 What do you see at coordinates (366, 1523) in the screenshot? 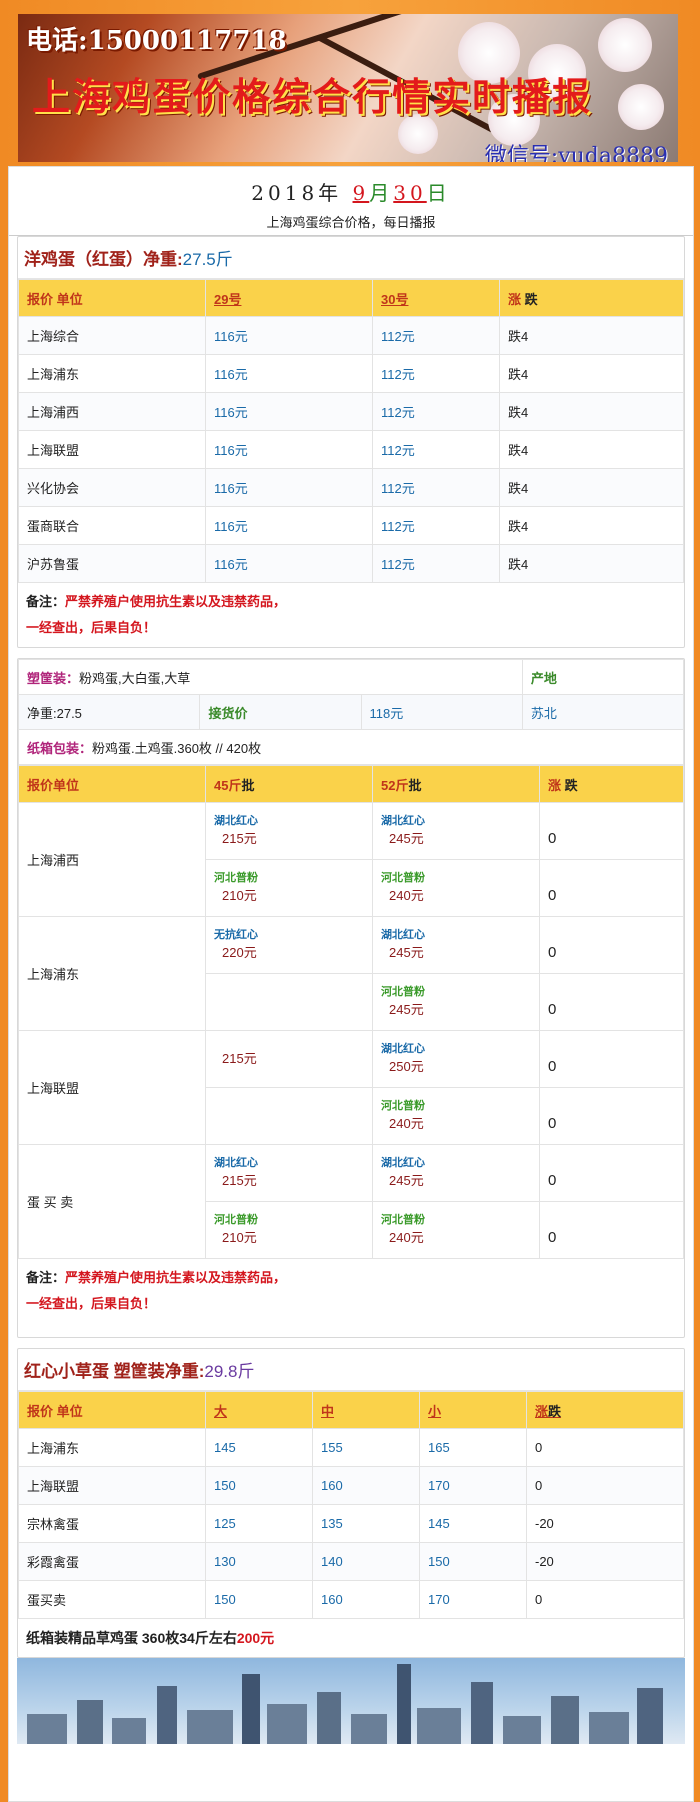
I see `price-mid: 135` at bounding box center [366, 1523].